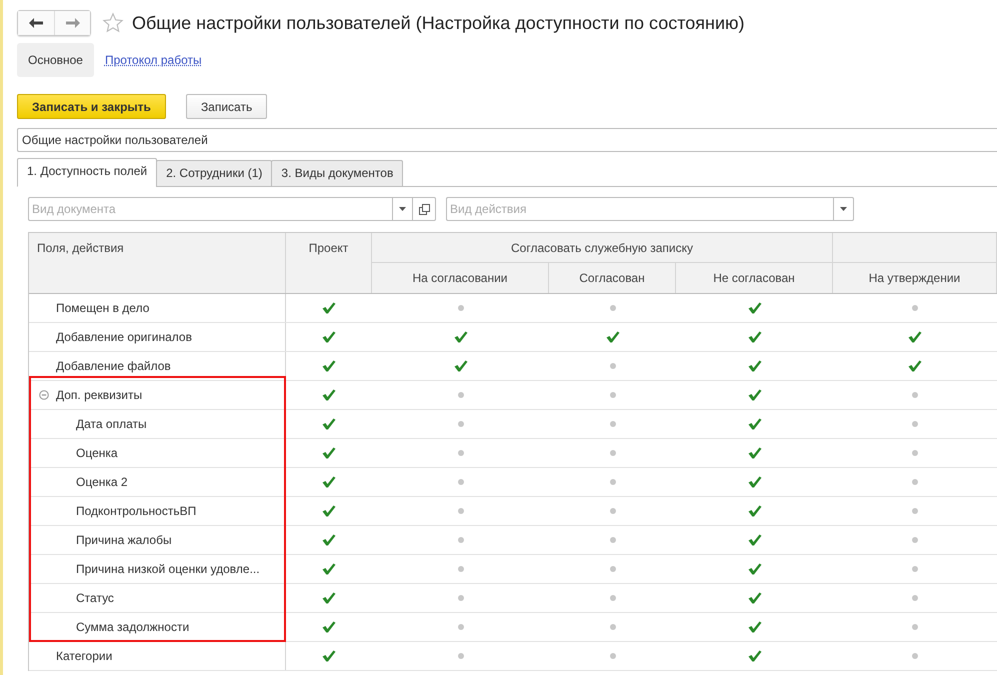 The height and width of the screenshot is (675, 997). I want to click on nav-link: Основное, so click(55, 60).